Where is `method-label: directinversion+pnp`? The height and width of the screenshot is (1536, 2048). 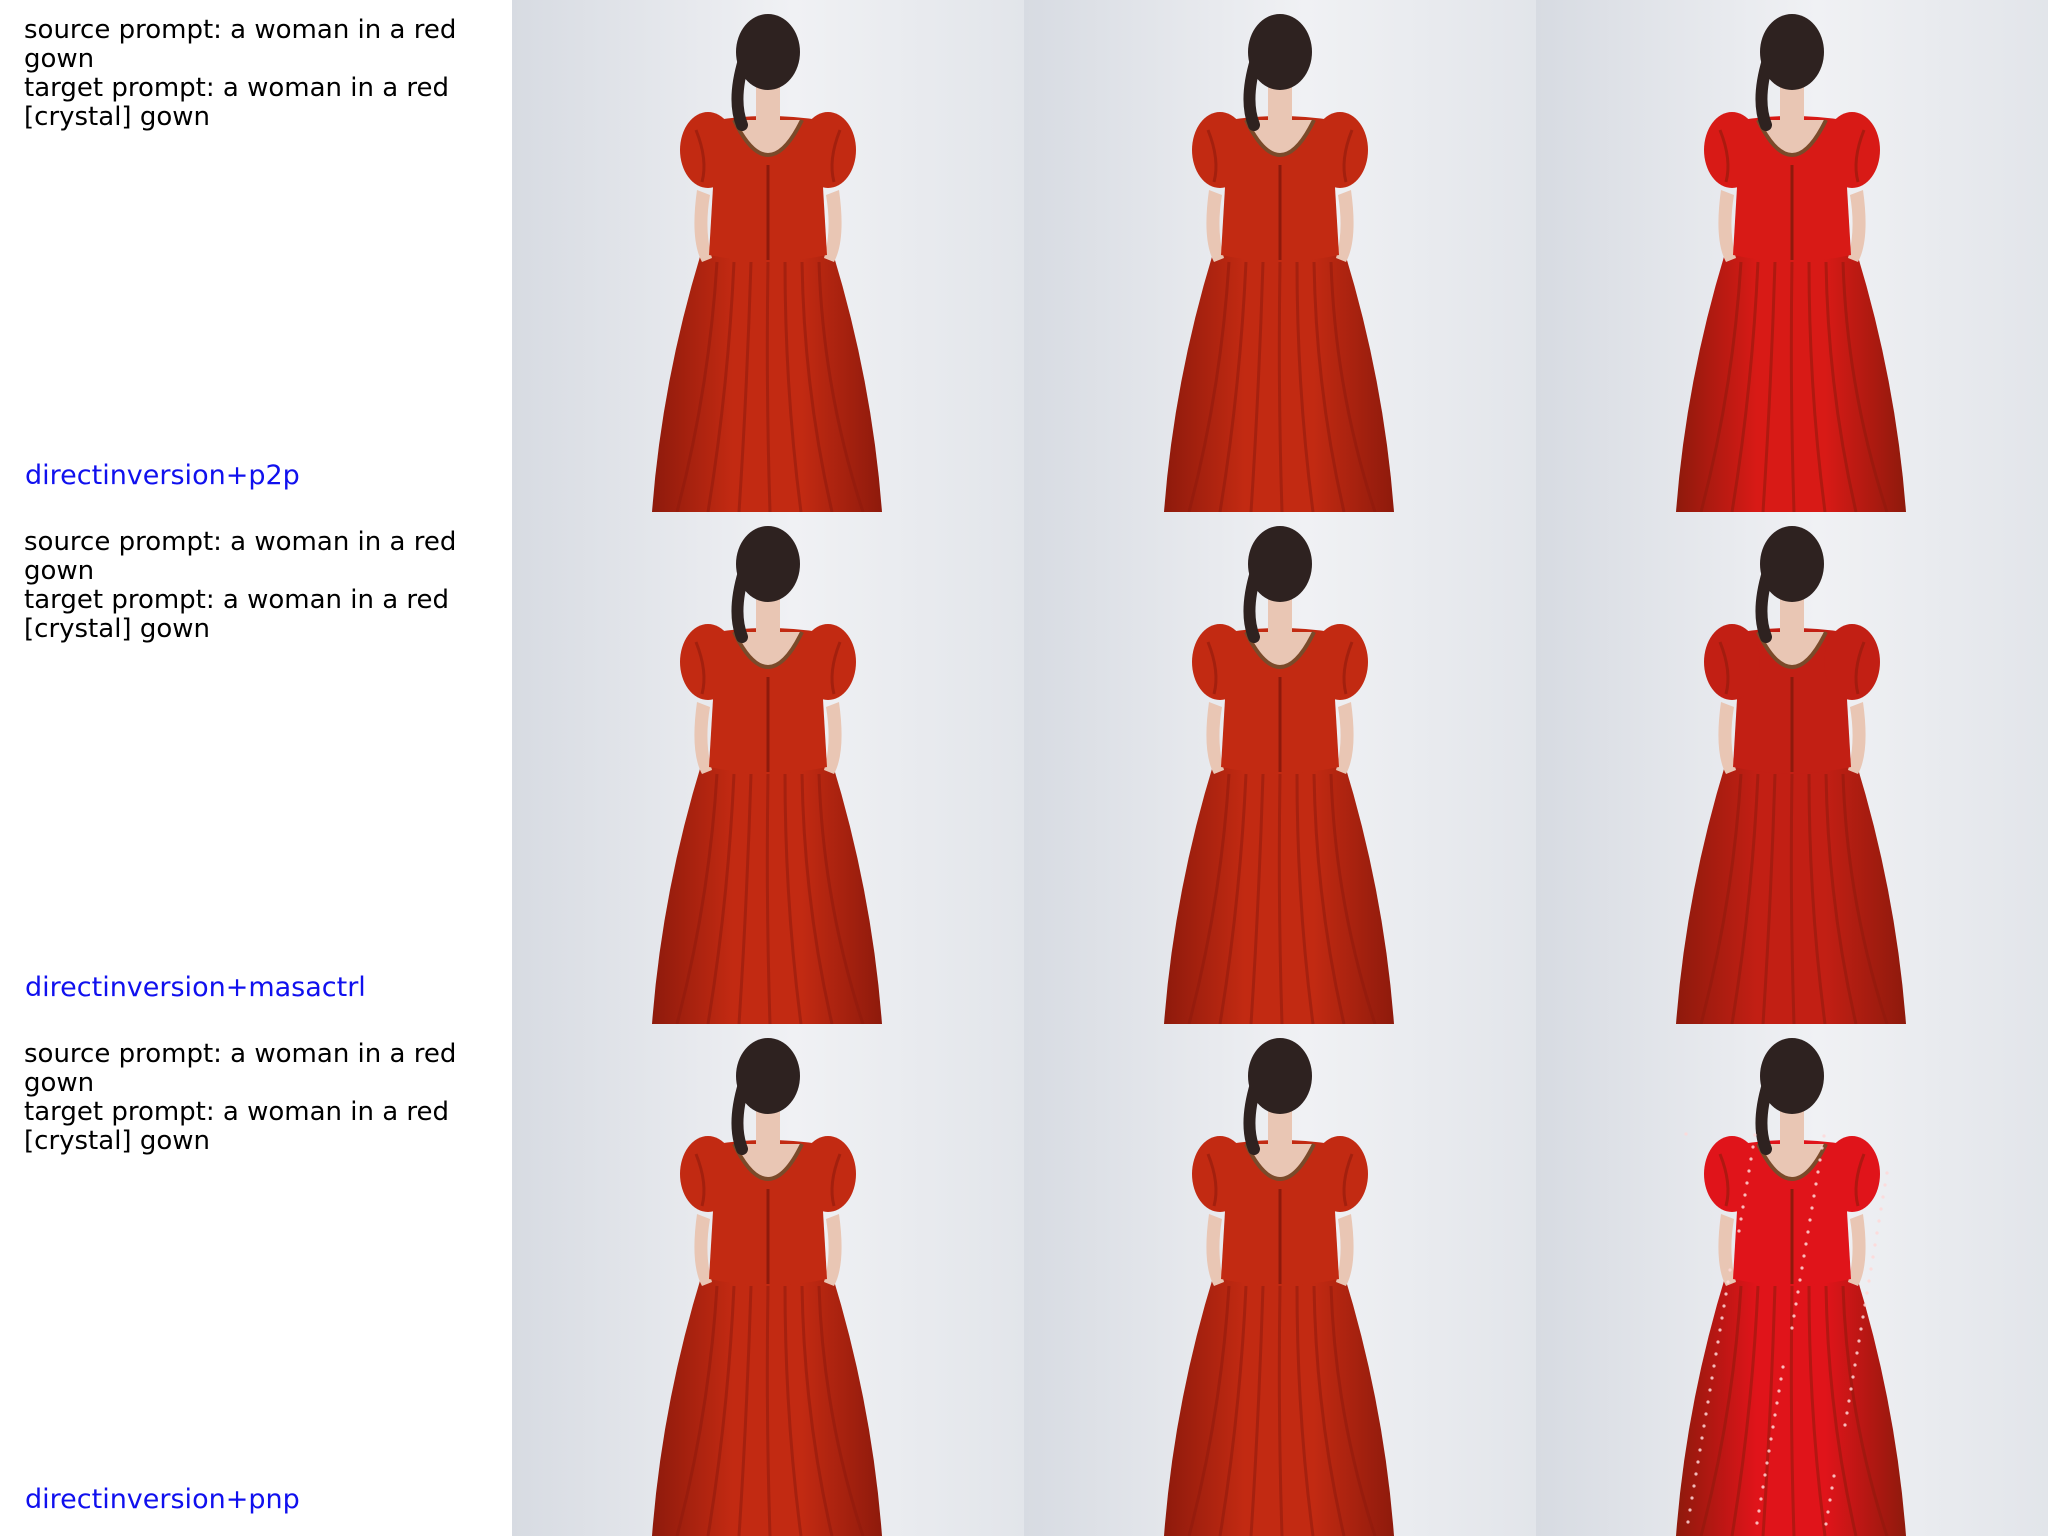
method-label: directinversion+pnp is located at coordinates (162, 1499).